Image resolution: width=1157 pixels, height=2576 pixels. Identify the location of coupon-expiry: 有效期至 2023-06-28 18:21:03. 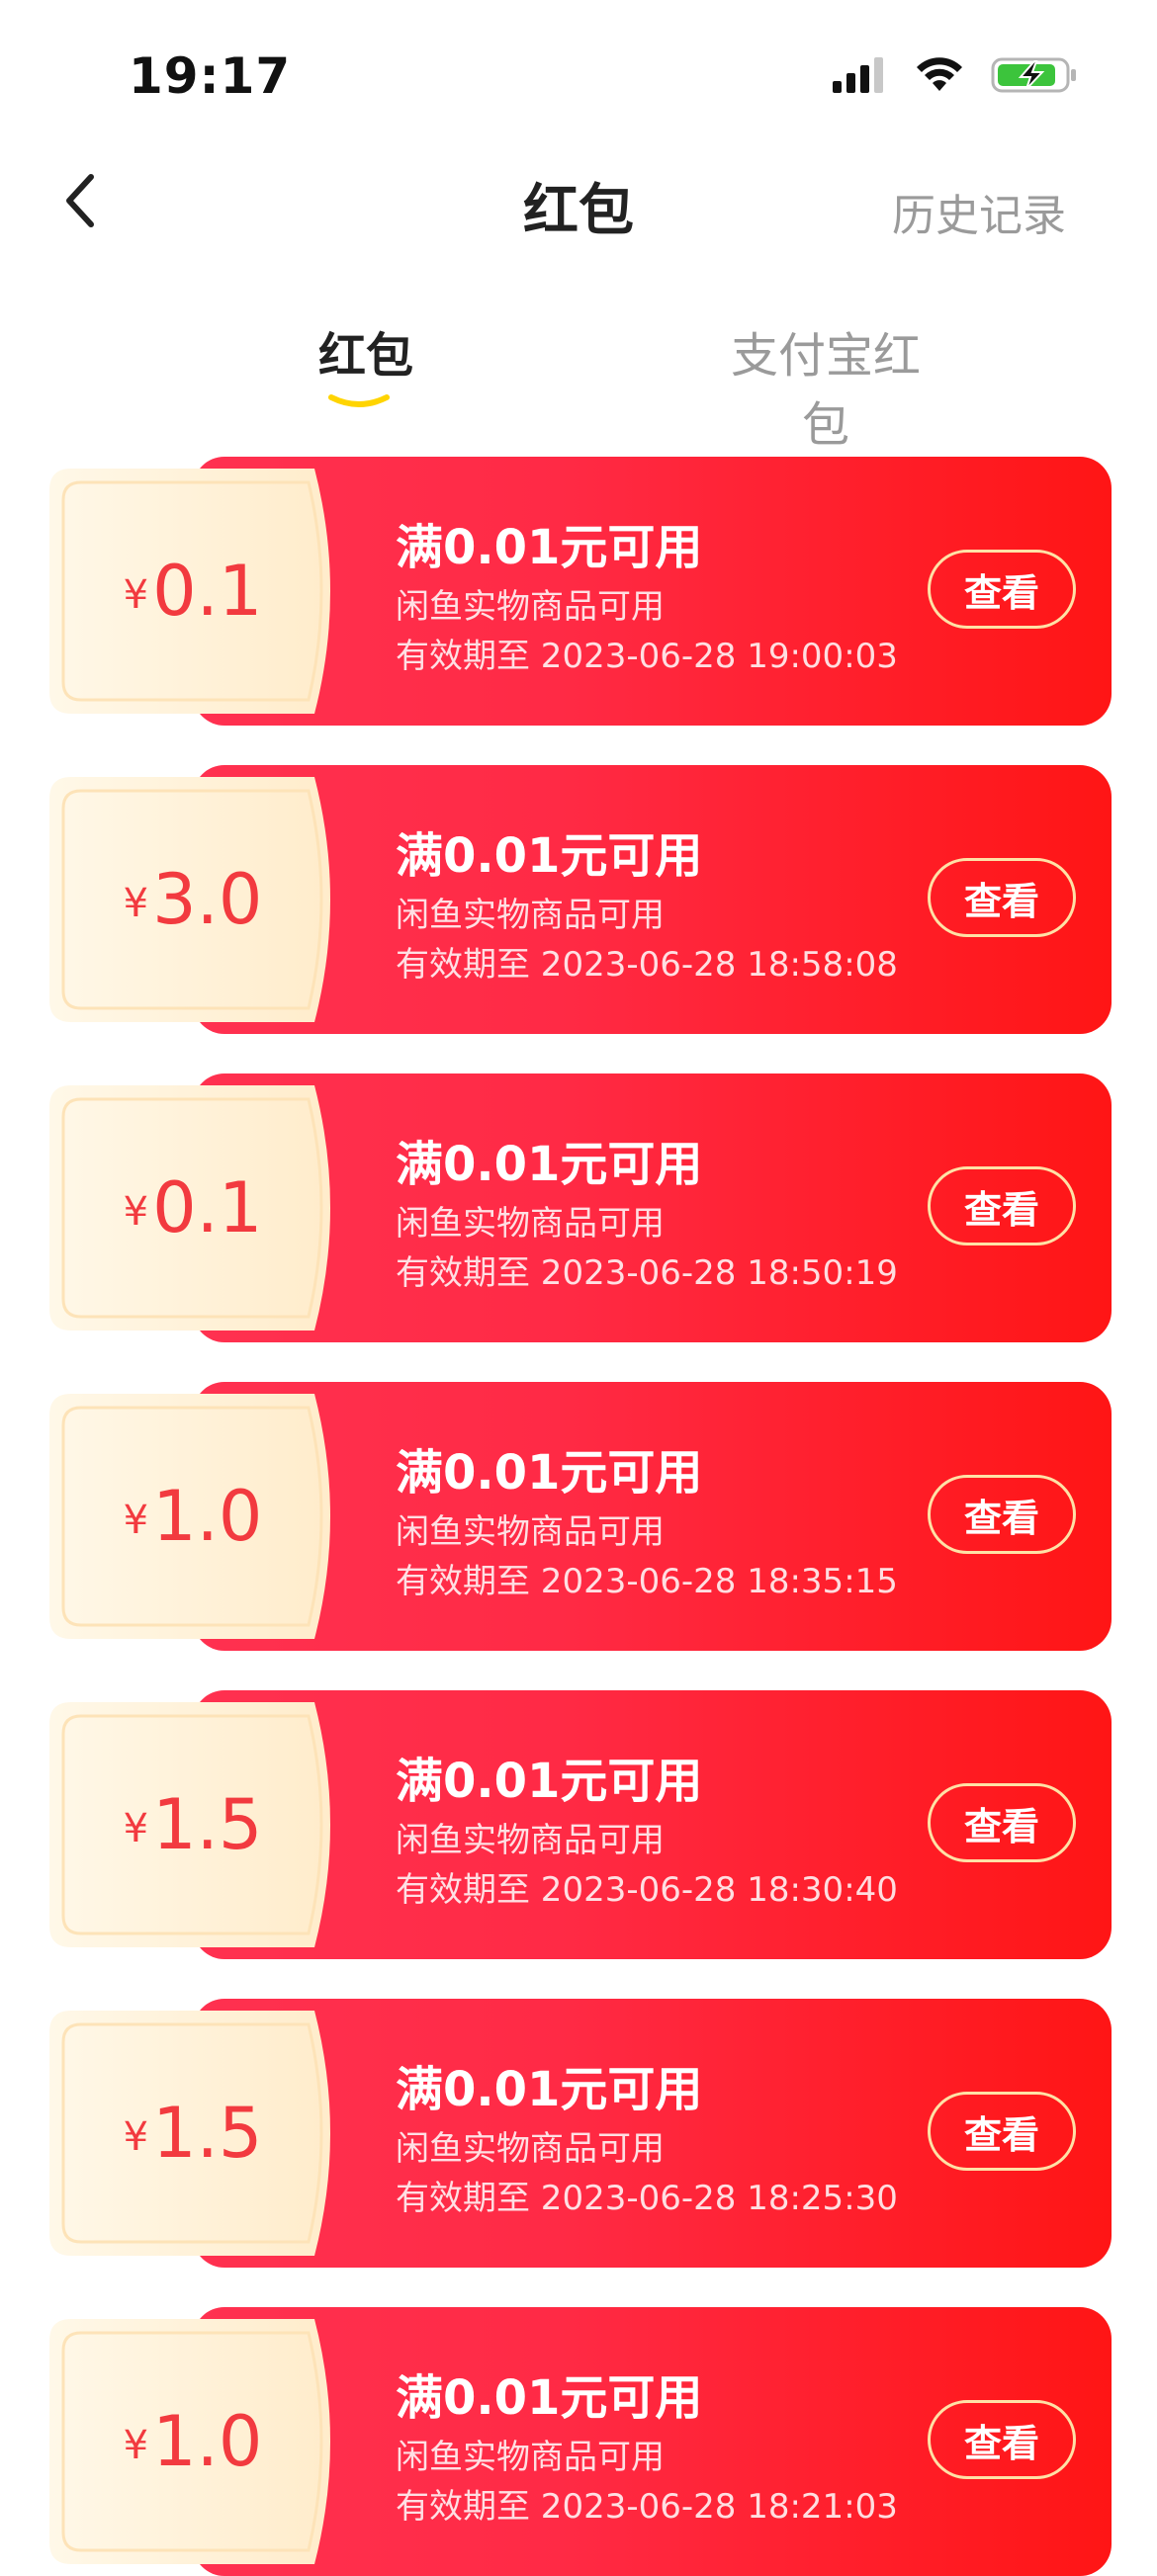
(647, 2507).